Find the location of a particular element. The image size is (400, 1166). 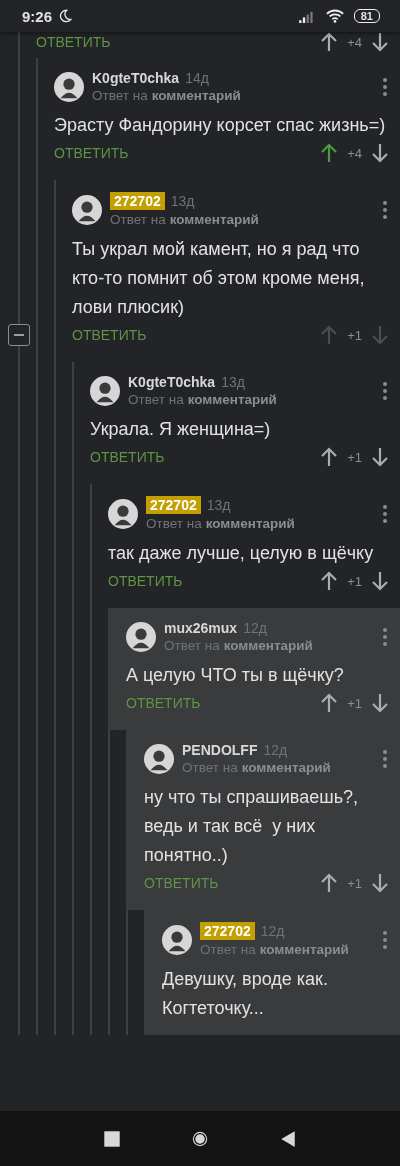

comment-text: А целую ЧТО ты в щёчку? is located at coordinates (235, 675).